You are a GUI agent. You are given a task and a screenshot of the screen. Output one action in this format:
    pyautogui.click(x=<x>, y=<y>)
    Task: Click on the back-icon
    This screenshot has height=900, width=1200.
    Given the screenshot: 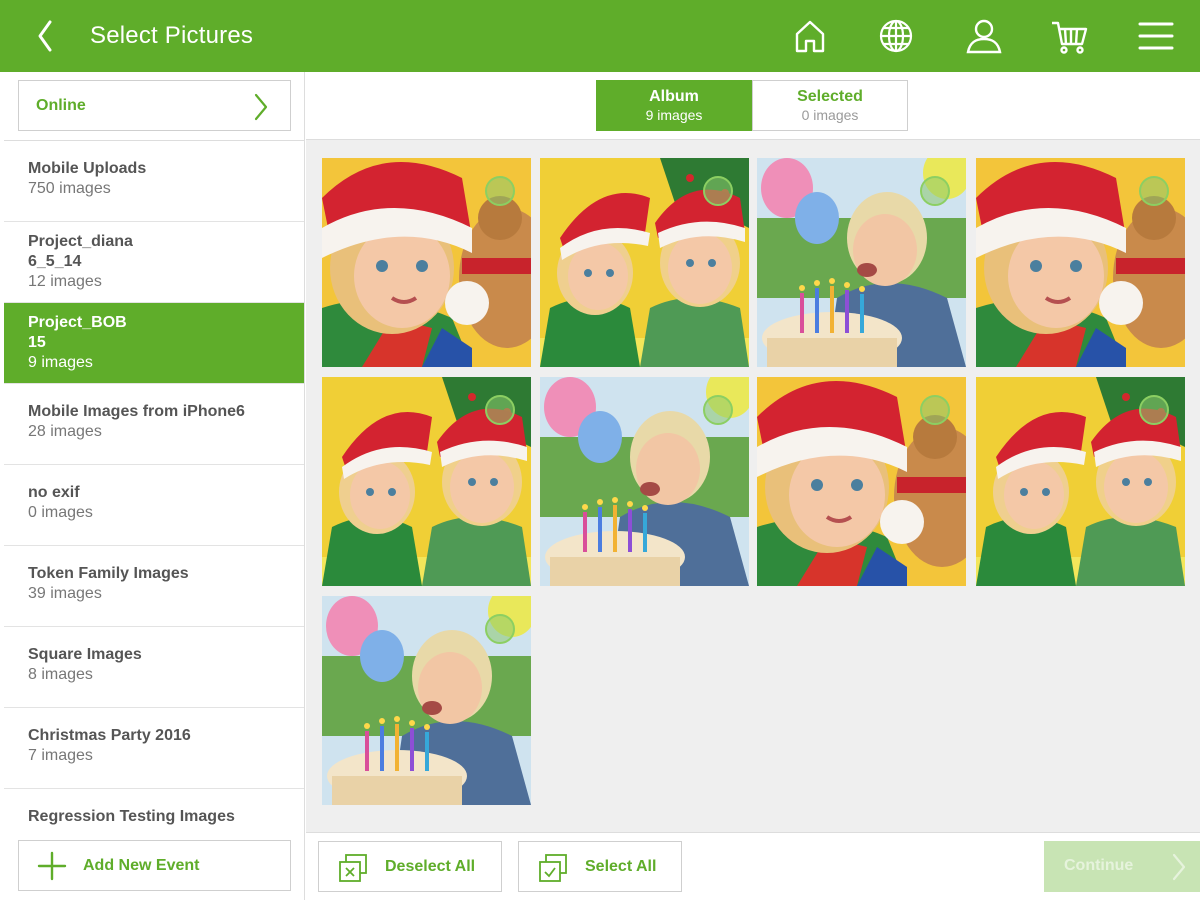 What is the action you would take?
    pyautogui.click(x=45, y=36)
    